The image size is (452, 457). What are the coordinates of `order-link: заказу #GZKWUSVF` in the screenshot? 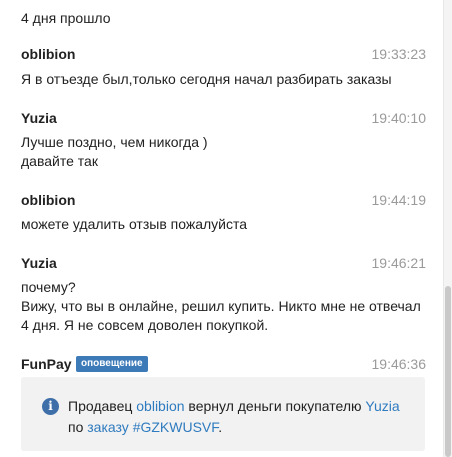 It's located at (152, 427).